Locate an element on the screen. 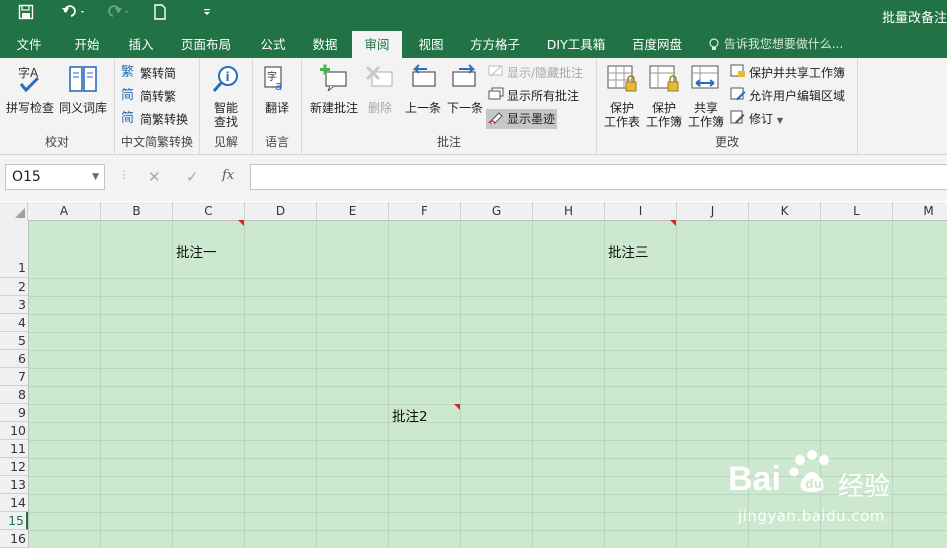 The width and height of the screenshot is (947, 548). track-changes-button: 修订 ▼ is located at coordinates (756, 119).